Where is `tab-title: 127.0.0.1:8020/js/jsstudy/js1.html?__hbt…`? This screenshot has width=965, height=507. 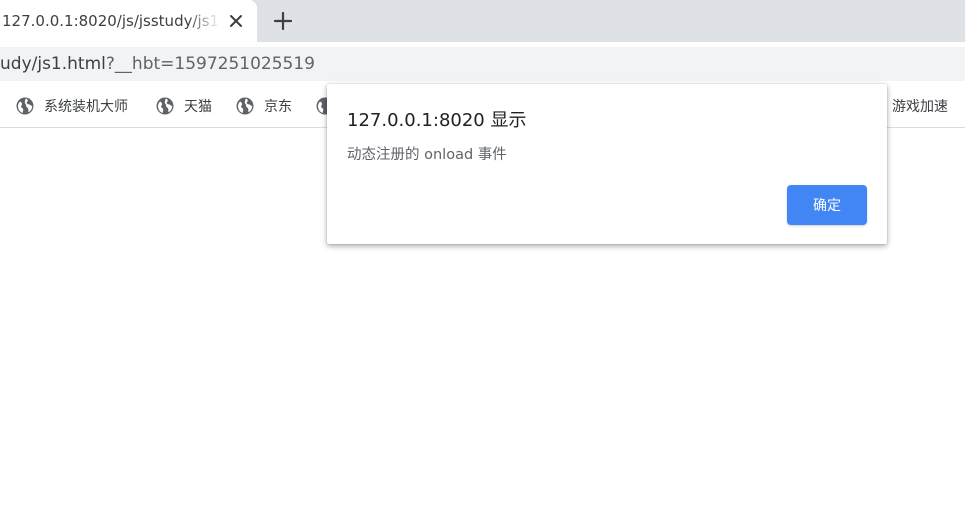 tab-title: 127.0.0.1:8020/js/jsstudy/js1.html?__hbt… is located at coordinates (111, 21).